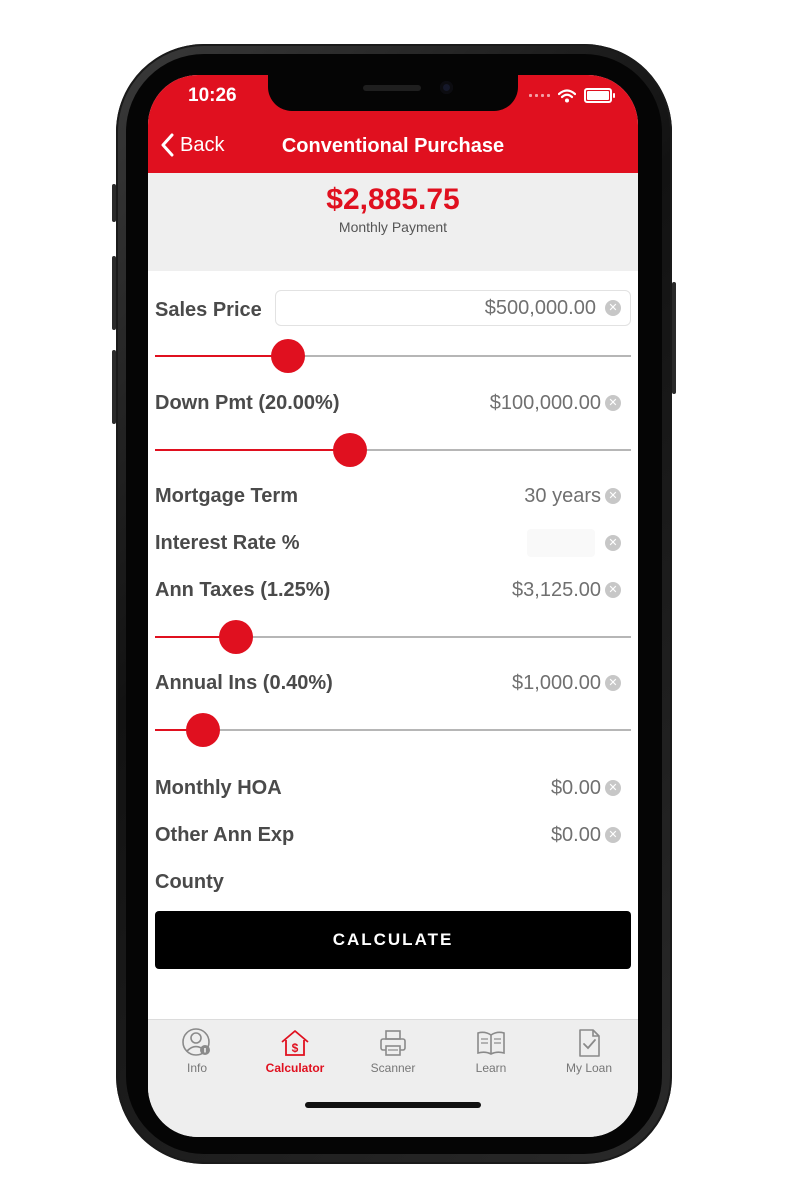 Image resolution: width=786 pixels, height=1200 pixels. I want to click on slider-track, so click(393, 730).